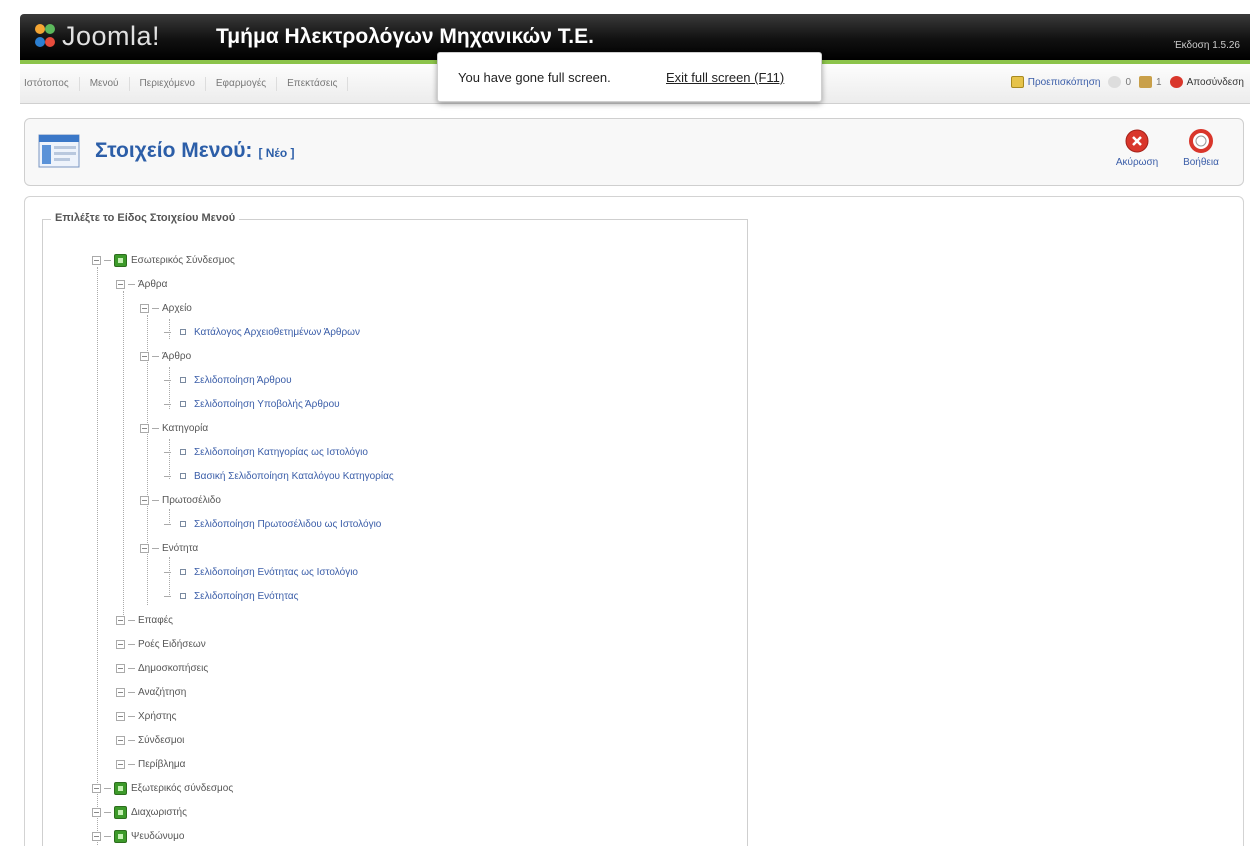 Image resolution: width=1250 pixels, height=846 pixels. What do you see at coordinates (279, 476) in the screenshot?
I see `tree-leaf-category-list: Βασική Σελιδοποίηση Καταλόγου Κατηγορίας` at bounding box center [279, 476].